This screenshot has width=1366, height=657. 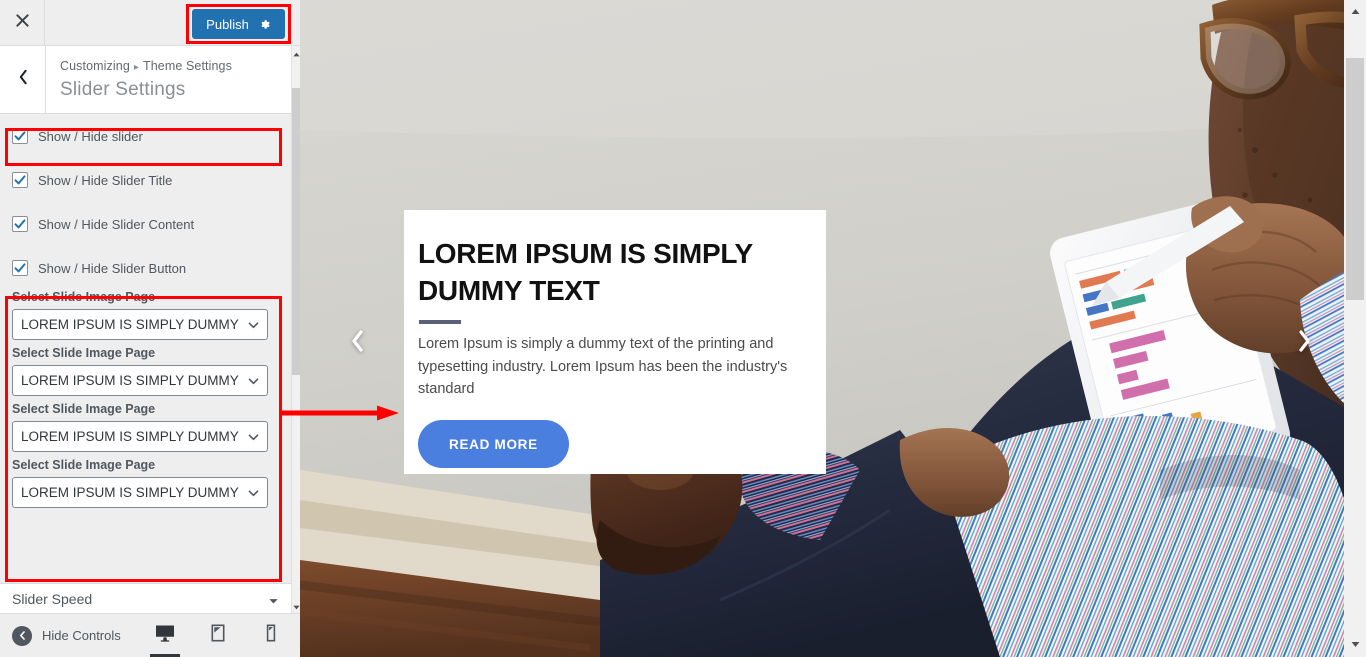 What do you see at coordinates (227, 24) in the screenshot?
I see `publish-label: Publish` at bounding box center [227, 24].